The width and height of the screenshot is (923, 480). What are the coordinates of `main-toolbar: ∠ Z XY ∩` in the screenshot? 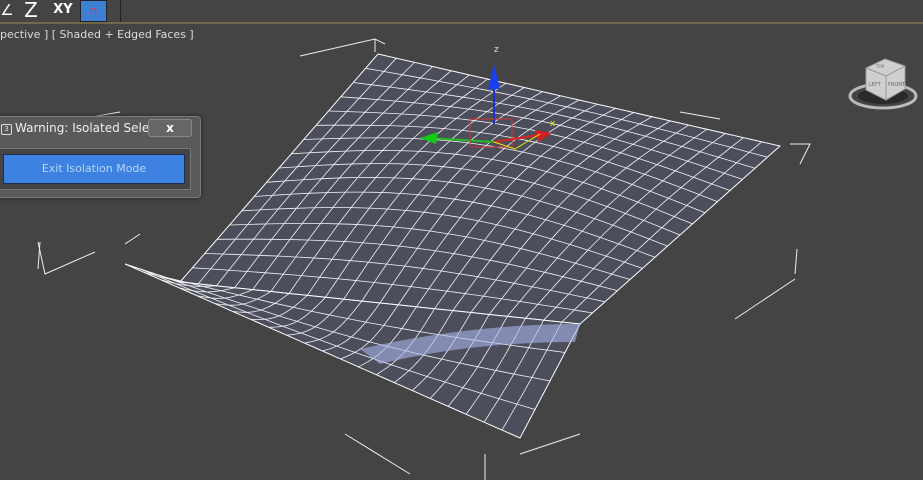 It's located at (461, 12).